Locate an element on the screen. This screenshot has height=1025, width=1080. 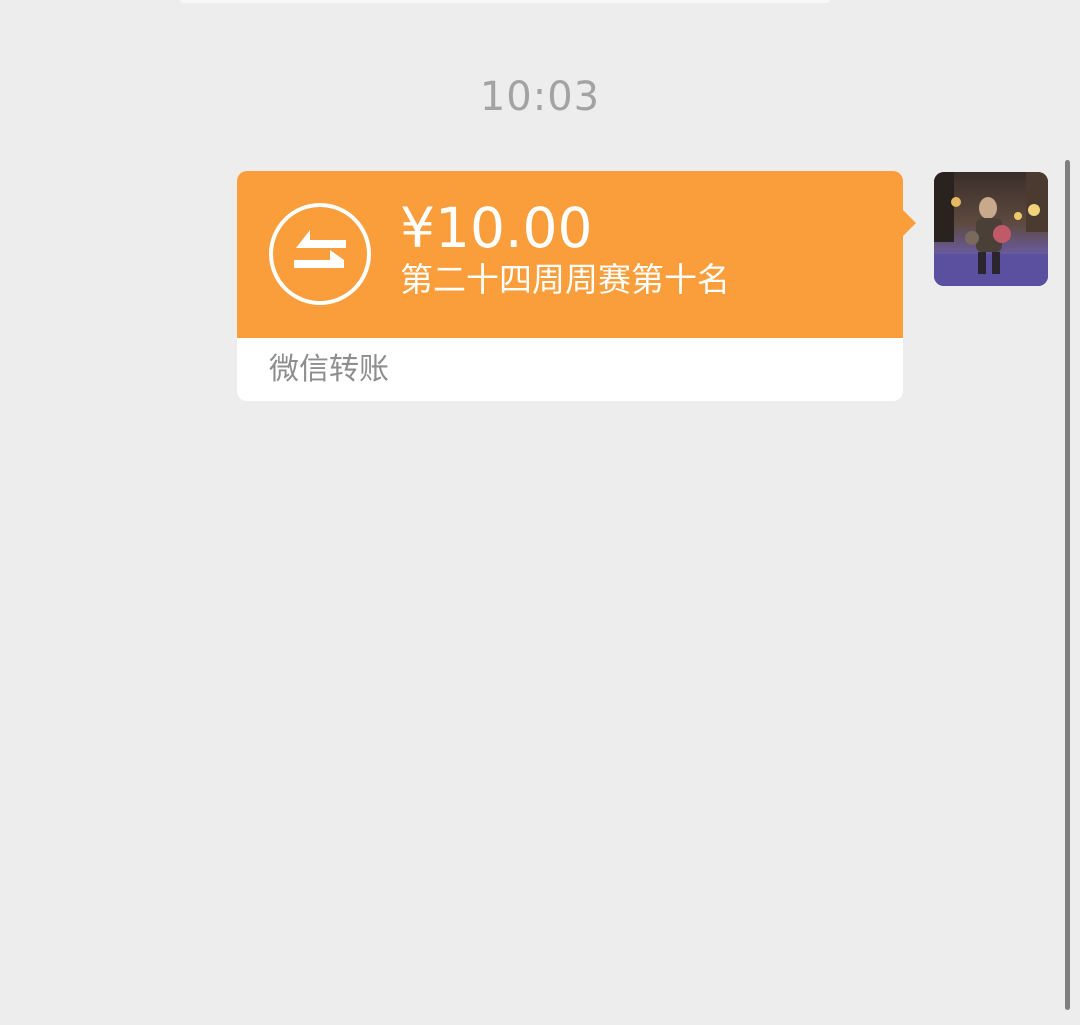
transfer-amount: ¥10.00 is located at coordinates (496, 228).